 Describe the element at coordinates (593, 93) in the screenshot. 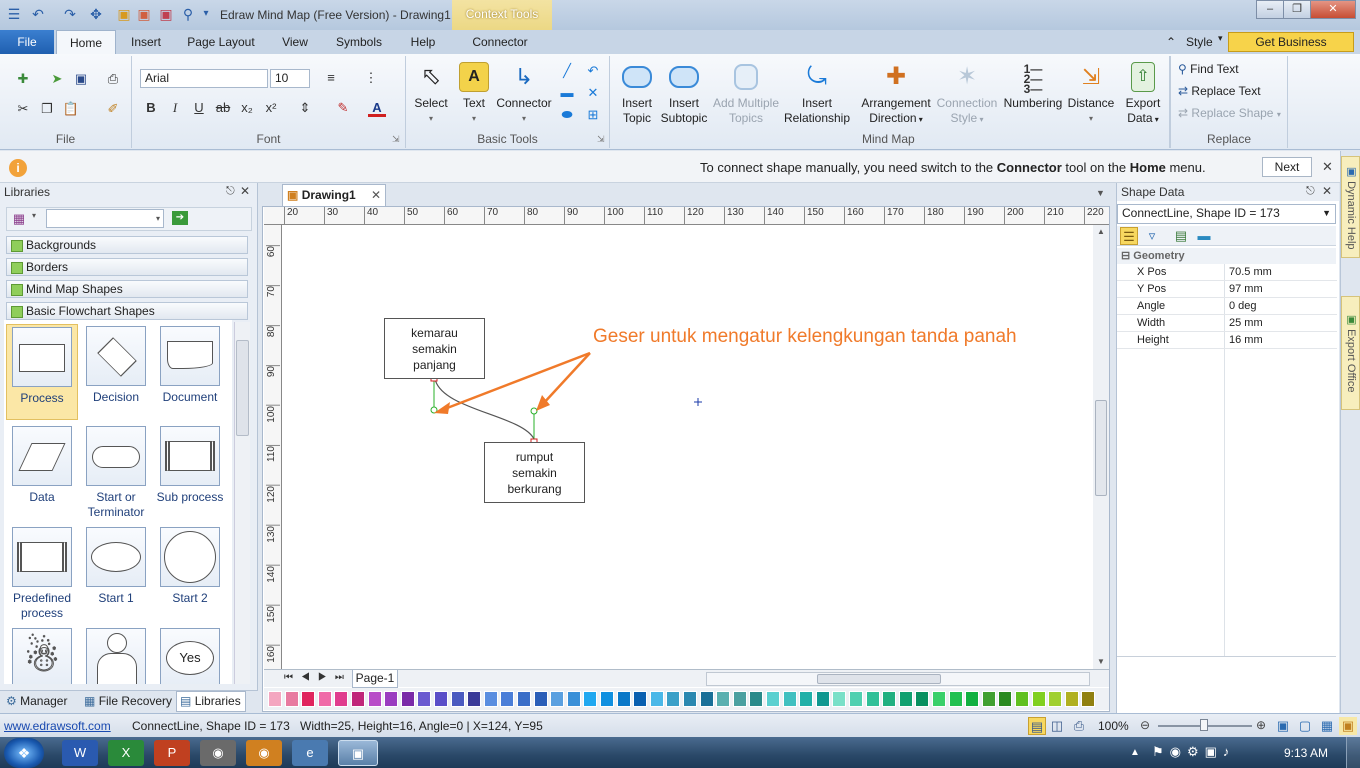

I see `cross-icon: ✕` at that location.